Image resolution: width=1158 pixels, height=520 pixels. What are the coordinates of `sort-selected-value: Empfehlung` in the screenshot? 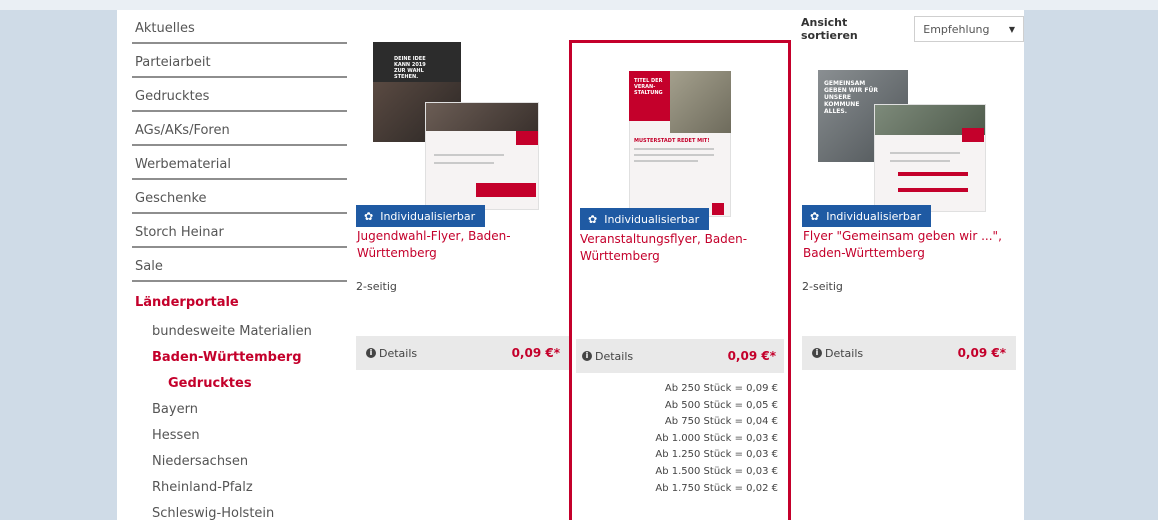 It's located at (956, 29).